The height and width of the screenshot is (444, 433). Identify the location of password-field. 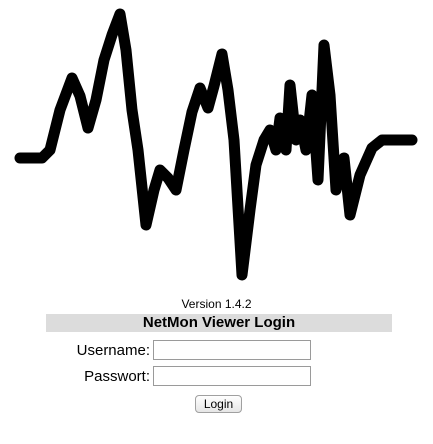
(232, 376).